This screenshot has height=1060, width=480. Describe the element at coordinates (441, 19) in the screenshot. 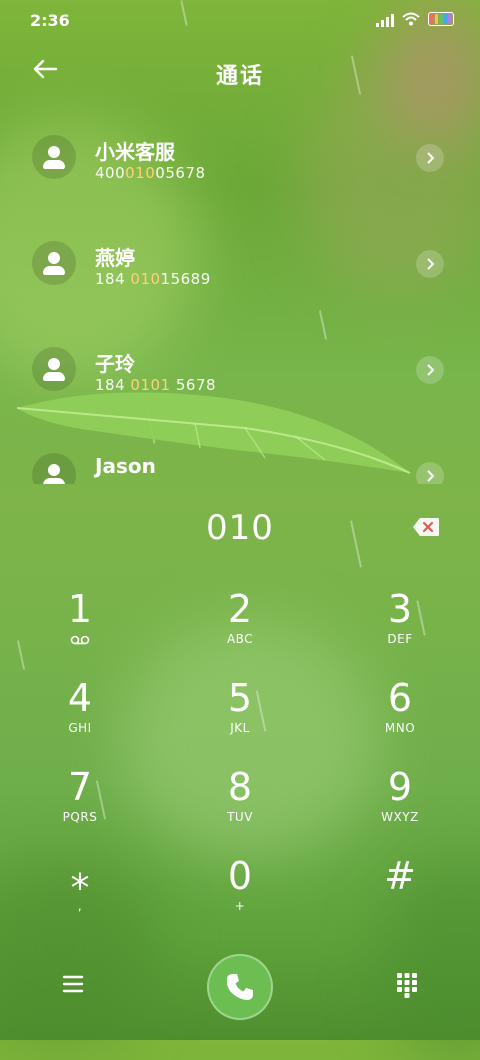

I see `battery-icon` at that location.